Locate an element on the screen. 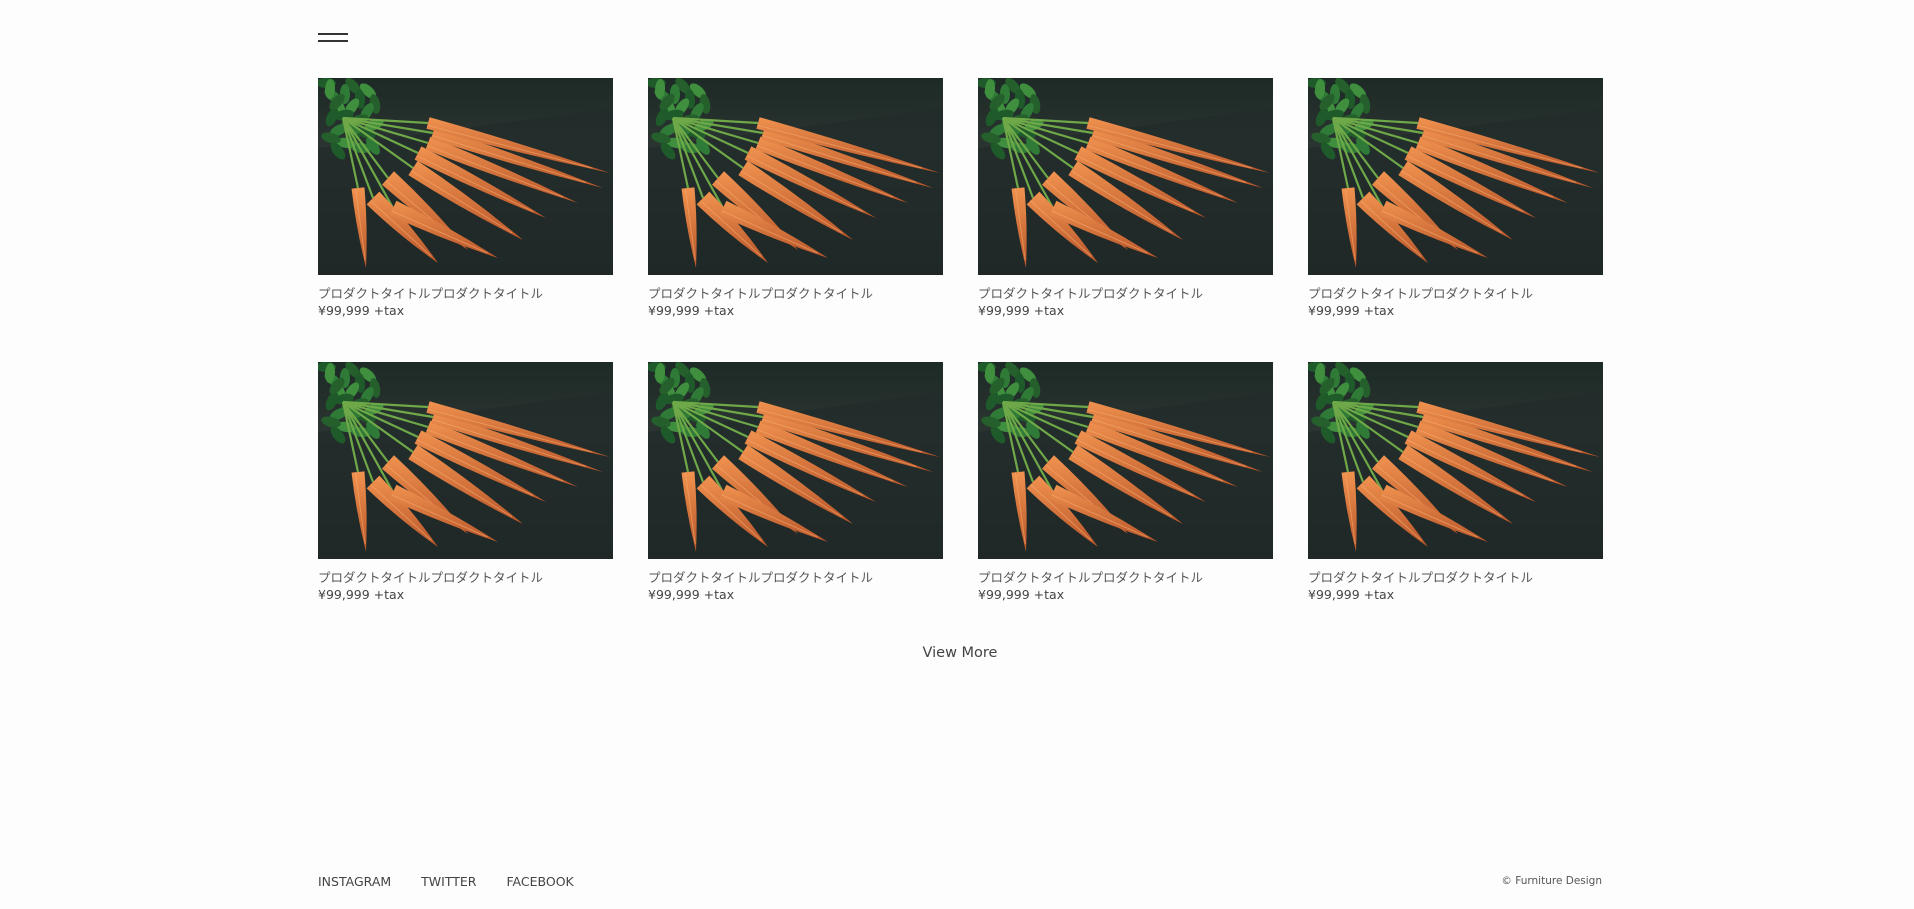  view-more-button: View More is located at coordinates (960, 653).